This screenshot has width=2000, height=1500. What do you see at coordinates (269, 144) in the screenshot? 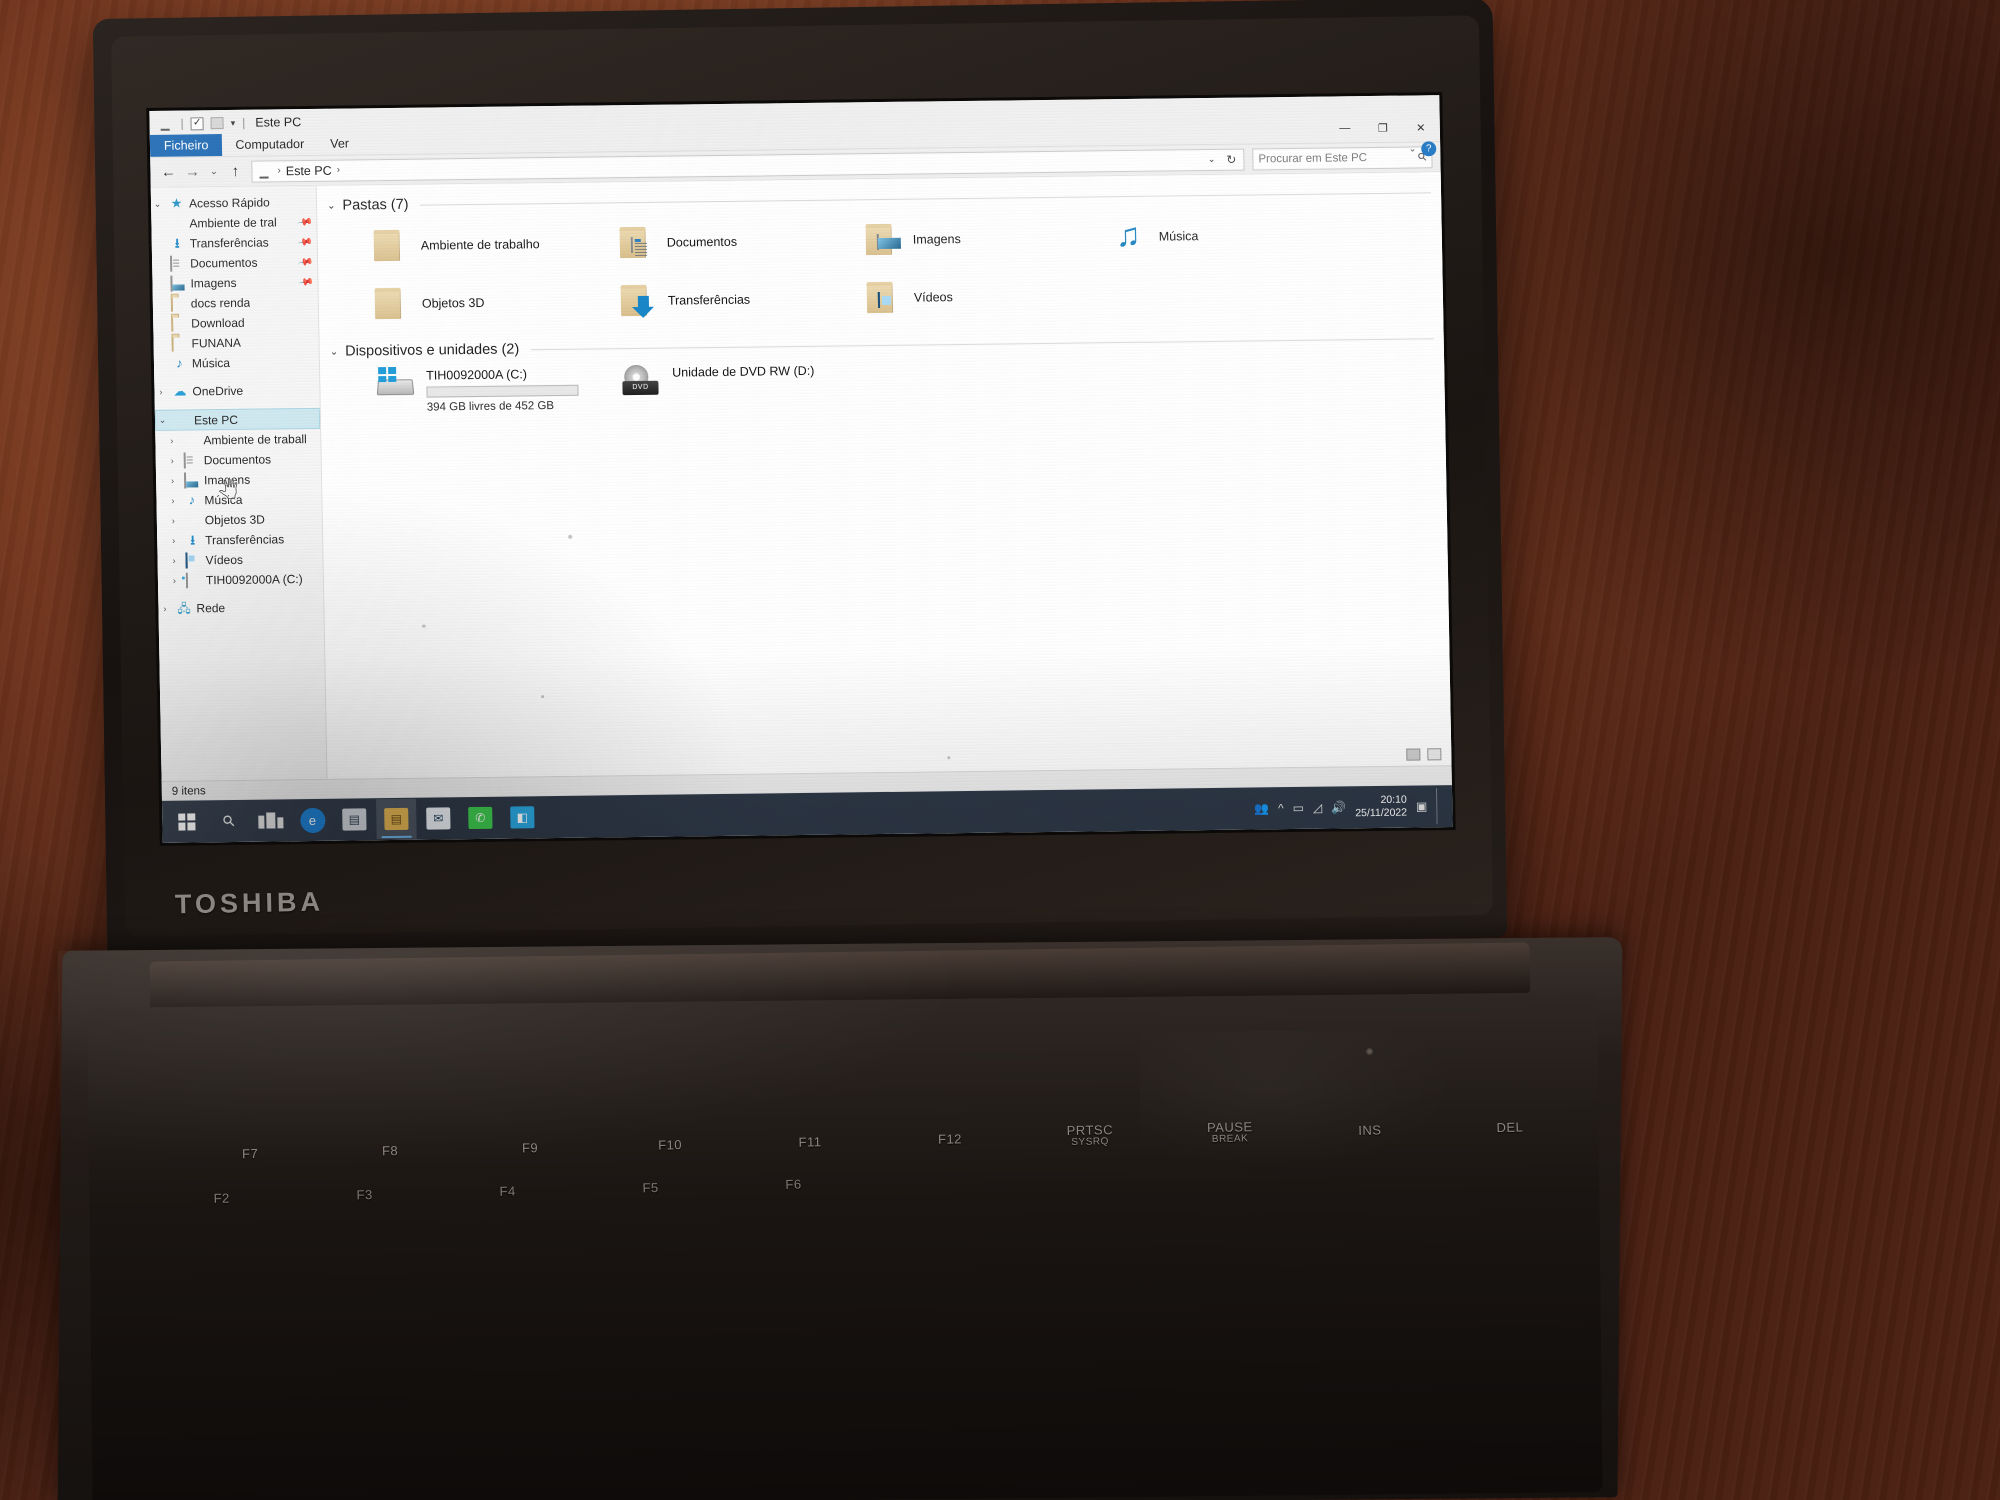
I see `tab-computador: Computador` at bounding box center [269, 144].